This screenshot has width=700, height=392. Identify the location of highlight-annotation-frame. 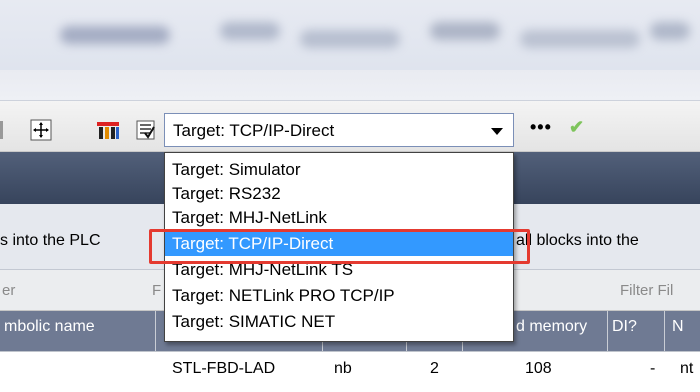
(339, 246).